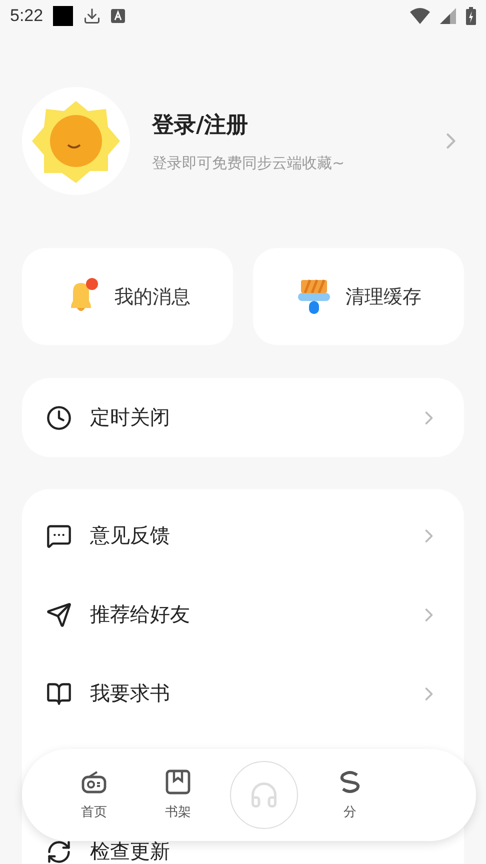 The image size is (486, 864). I want to click on quick-action-label: 清理缓存, so click(384, 297).